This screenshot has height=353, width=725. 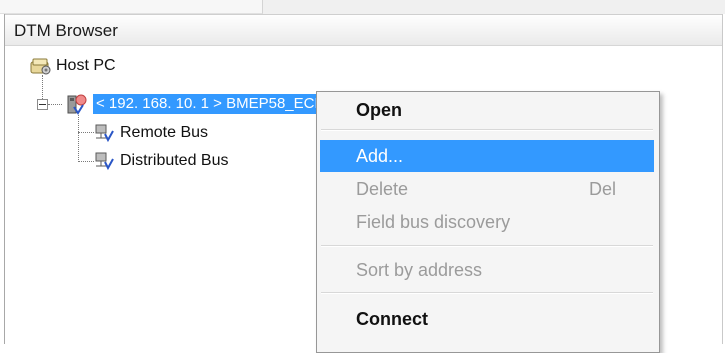 I want to click on tree-node-host-pc: Host PC, so click(x=73, y=66).